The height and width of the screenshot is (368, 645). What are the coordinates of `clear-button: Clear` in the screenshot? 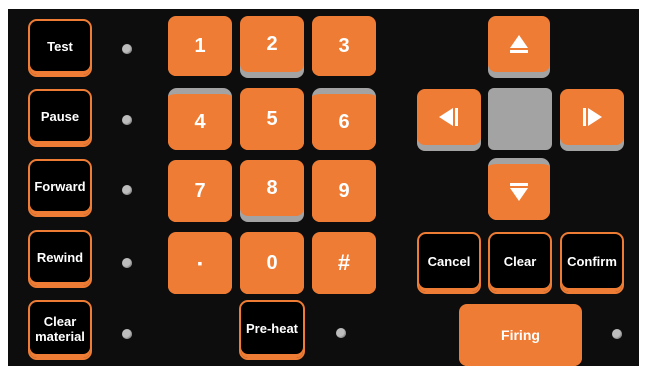 It's located at (520, 263).